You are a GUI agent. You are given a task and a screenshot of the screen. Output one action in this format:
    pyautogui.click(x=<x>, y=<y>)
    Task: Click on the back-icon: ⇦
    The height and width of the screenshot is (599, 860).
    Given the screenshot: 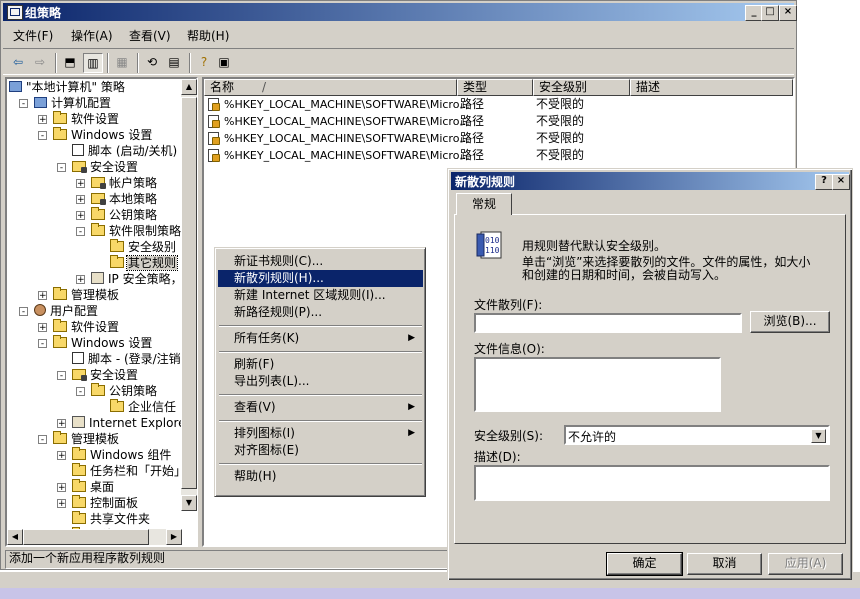 What is the action you would take?
    pyautogui.click(x=18, y=62)
    